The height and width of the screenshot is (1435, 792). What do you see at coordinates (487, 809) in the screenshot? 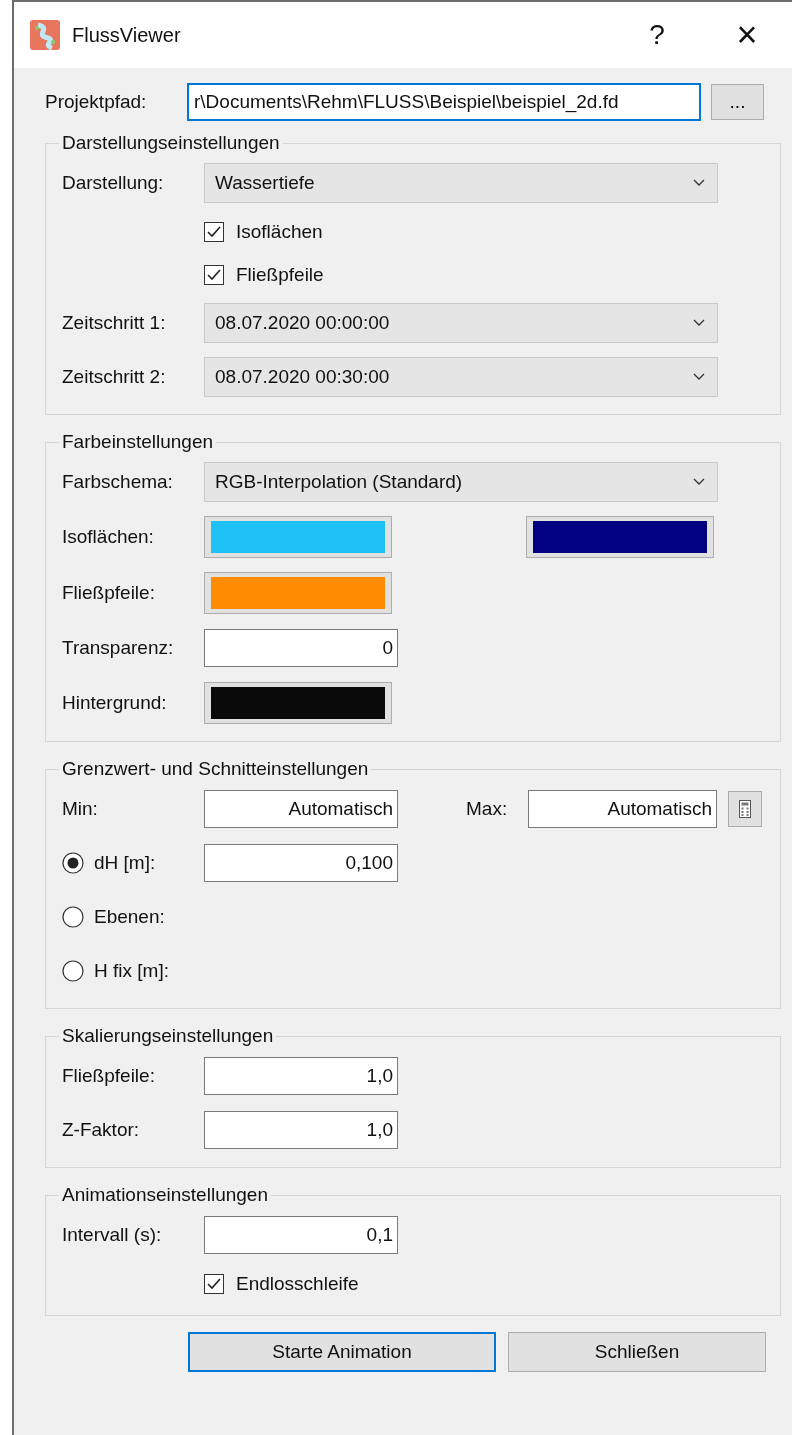
I see `field-label: Max:` at bounding box center [487, 809].